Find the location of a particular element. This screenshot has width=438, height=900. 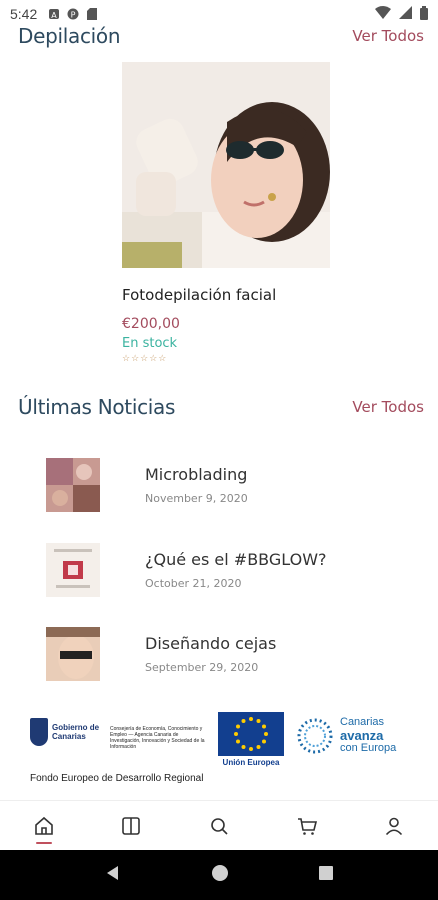

news-date: October 21, 2020 is located at coordinates (193, 583).